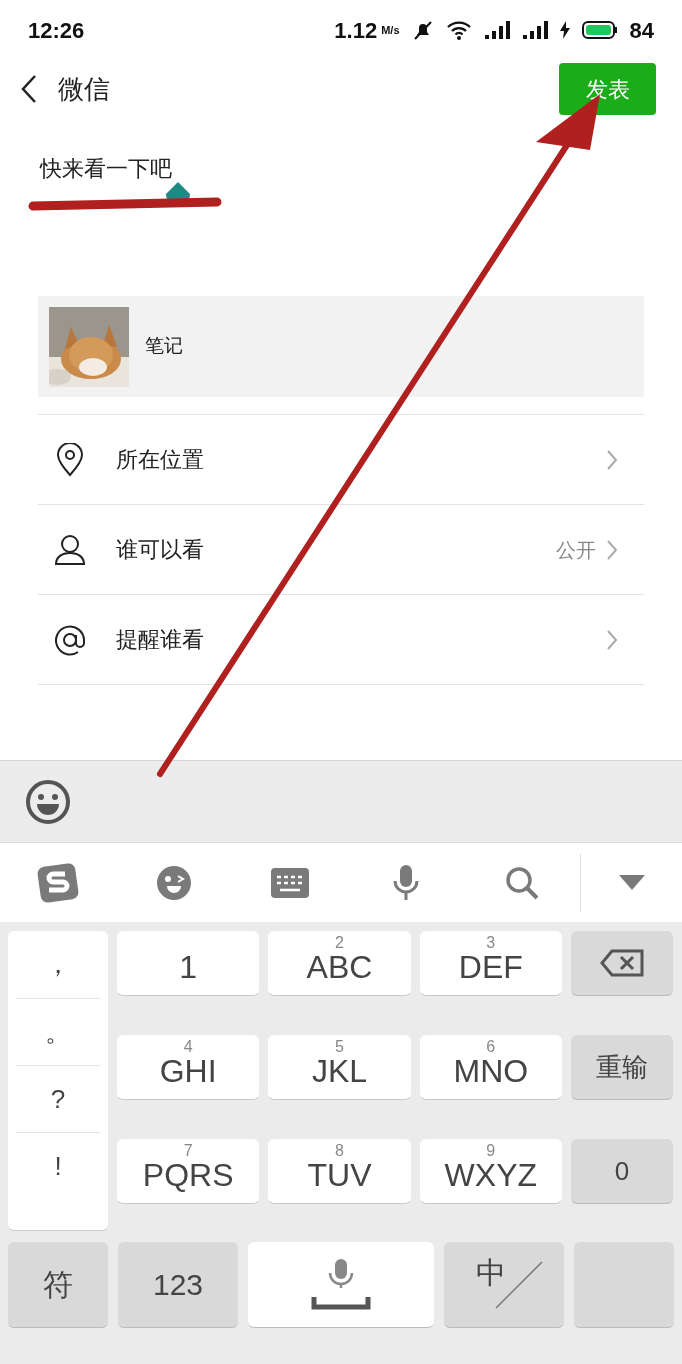  Describe the element at coordinates (58, 964) in the screenshot. I see `symbol-key: ，` at that location.